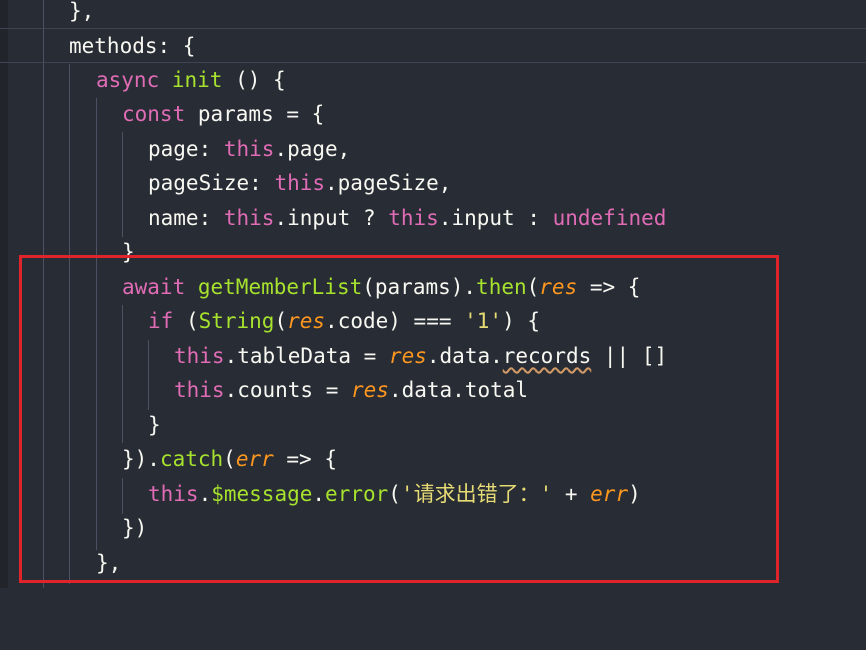 The height and width of the screenshot is (650, 866). I want to click on code-token: .data.total, so click(458, 390).